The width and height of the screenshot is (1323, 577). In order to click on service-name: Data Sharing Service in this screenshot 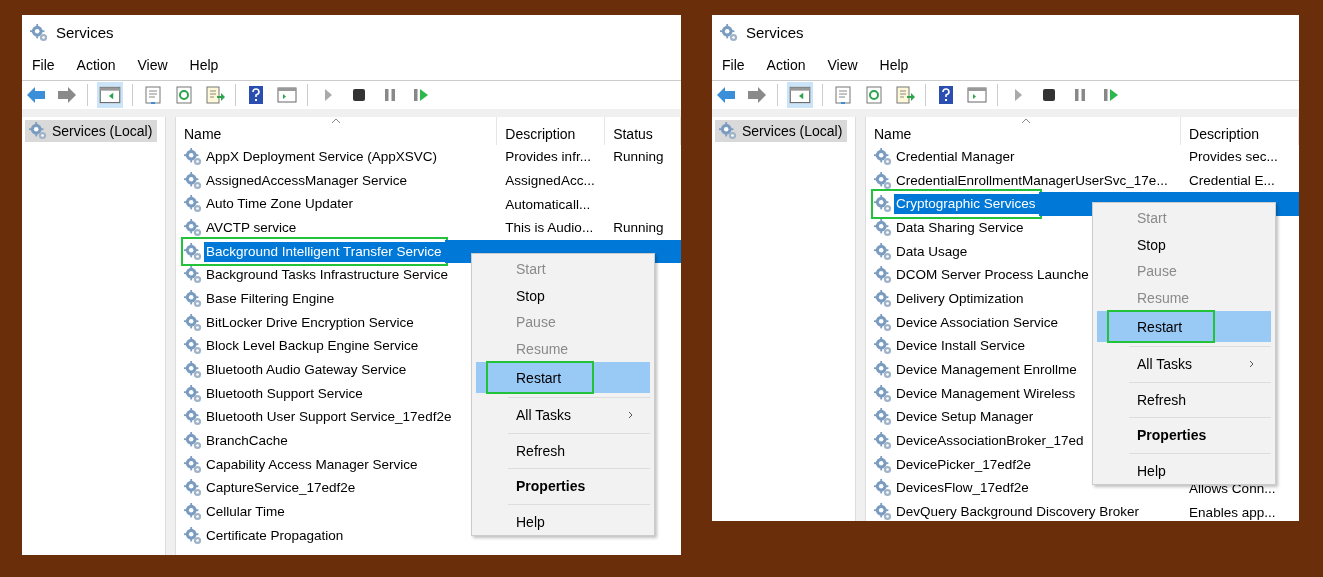, I will do `click(960, 227)`.